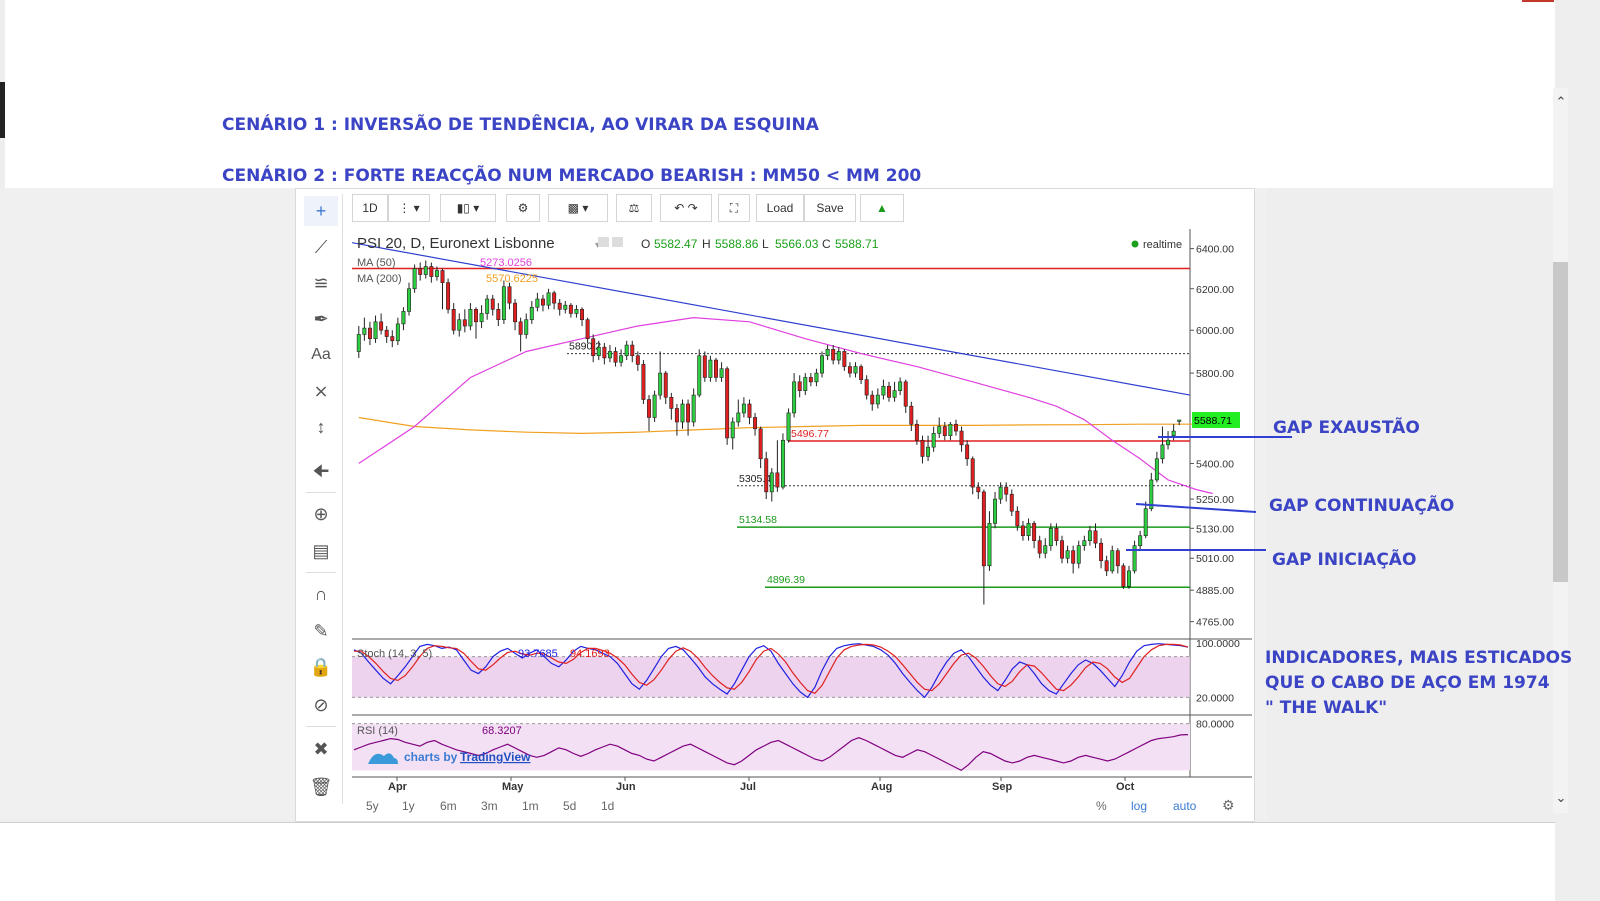 Image resolution: width=1600 pixels, height=901 pixels. Describe the element at coordinates (676, 244) in the screenshot. I see `ohlc-value: 5582.47` at that location.